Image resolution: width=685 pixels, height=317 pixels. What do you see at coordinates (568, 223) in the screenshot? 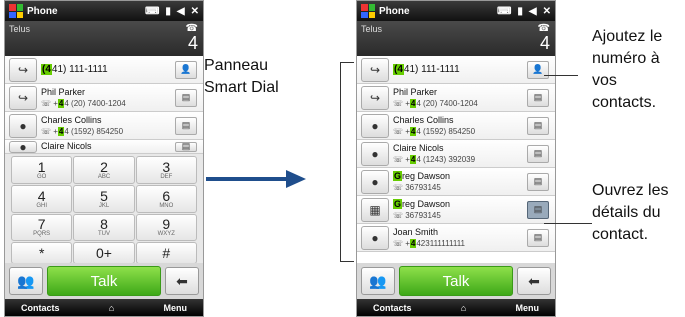
I see `callout-line-details` at bounding box center [568, 223].